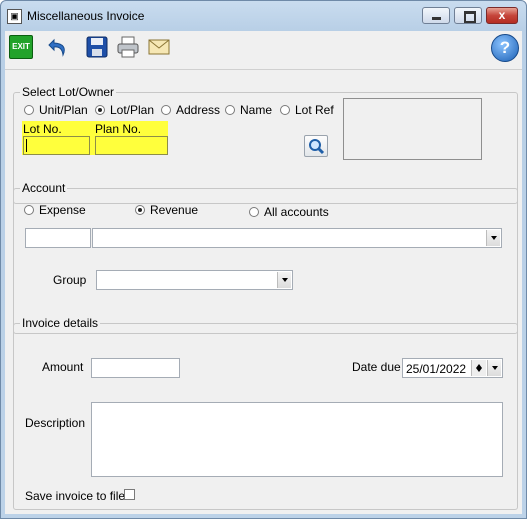 This screenshot has width=527, height=519. I want to click on radio-name-label: Name, so click(256, 110).